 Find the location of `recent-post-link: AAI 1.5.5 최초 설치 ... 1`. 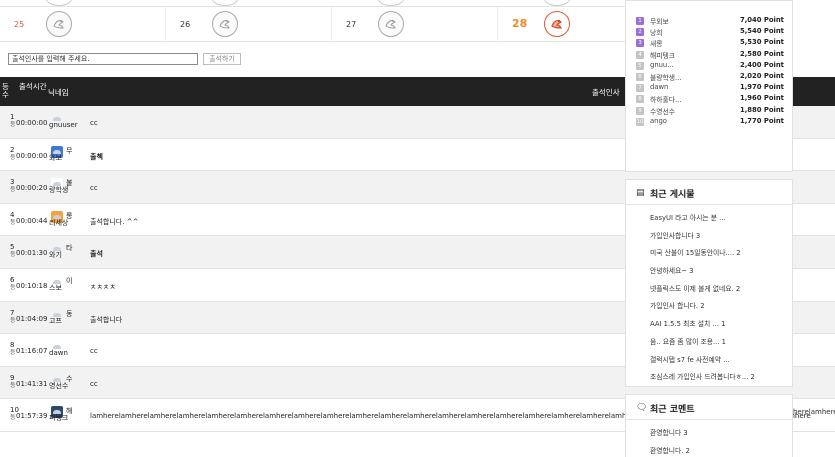

recent-post-link: AAI 1.5.5 최초 설치 ... 1 is located at coordinates (709, 325).